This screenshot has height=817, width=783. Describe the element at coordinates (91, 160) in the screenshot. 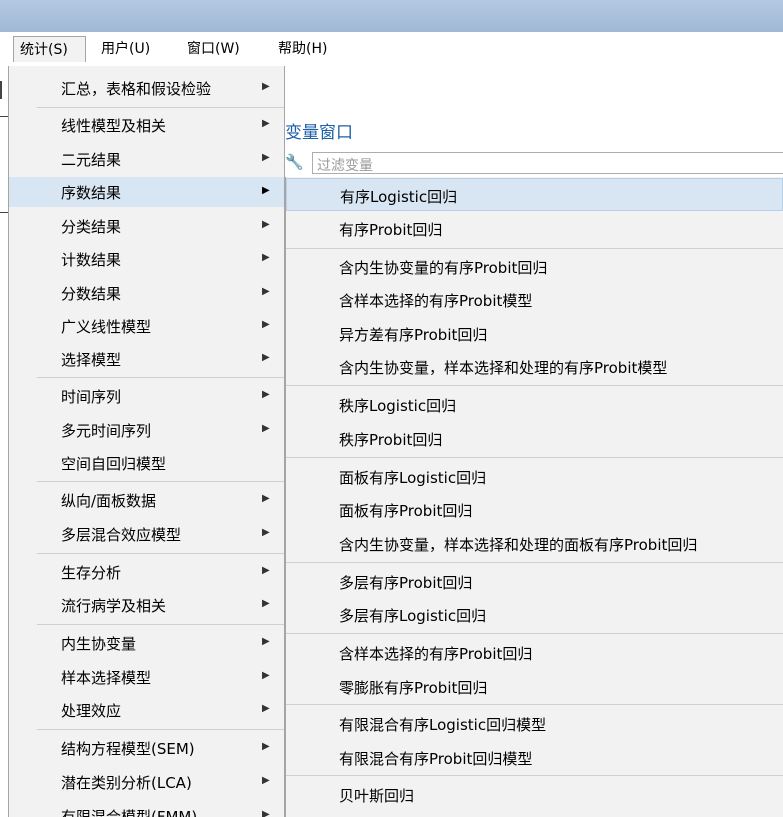

I see `menu-item-label: 二元结果` at that location.